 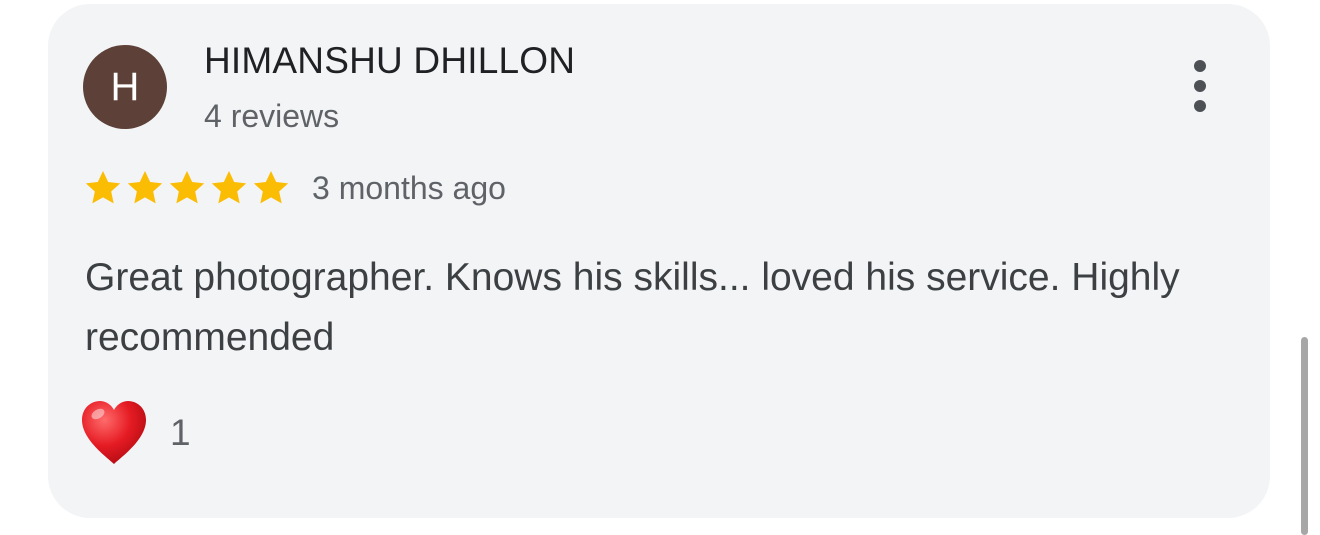 I want to click on reviewer-name: HIMANSHU DHILLON, so click(x=389, y=61).